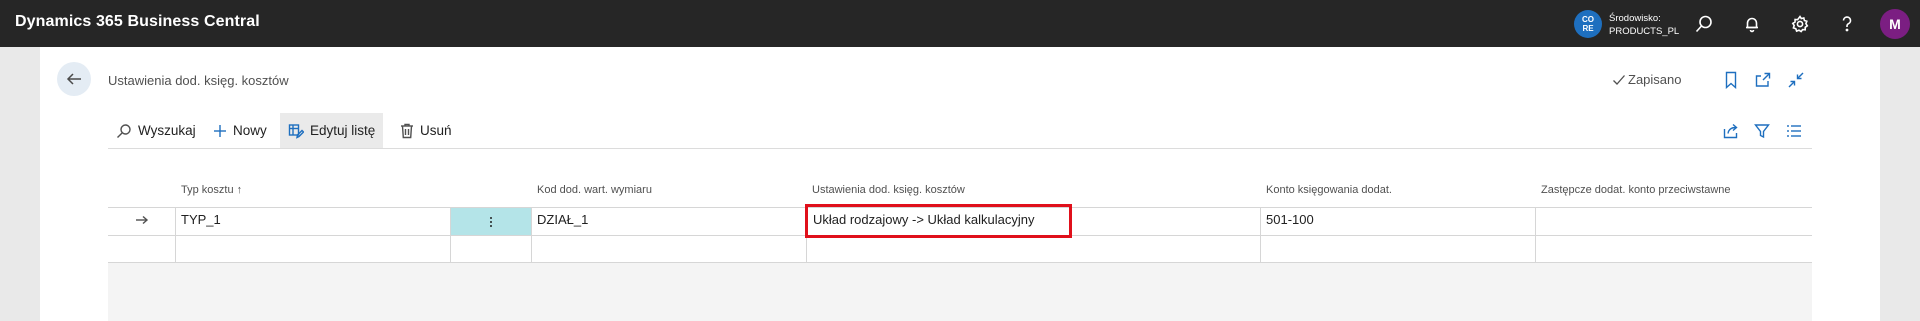 Image resolution: width=1920 pixels, height=321 pixels. Describe the element at coordinates (407, 130) in the screenshot. I see `trash-icon` at that location.